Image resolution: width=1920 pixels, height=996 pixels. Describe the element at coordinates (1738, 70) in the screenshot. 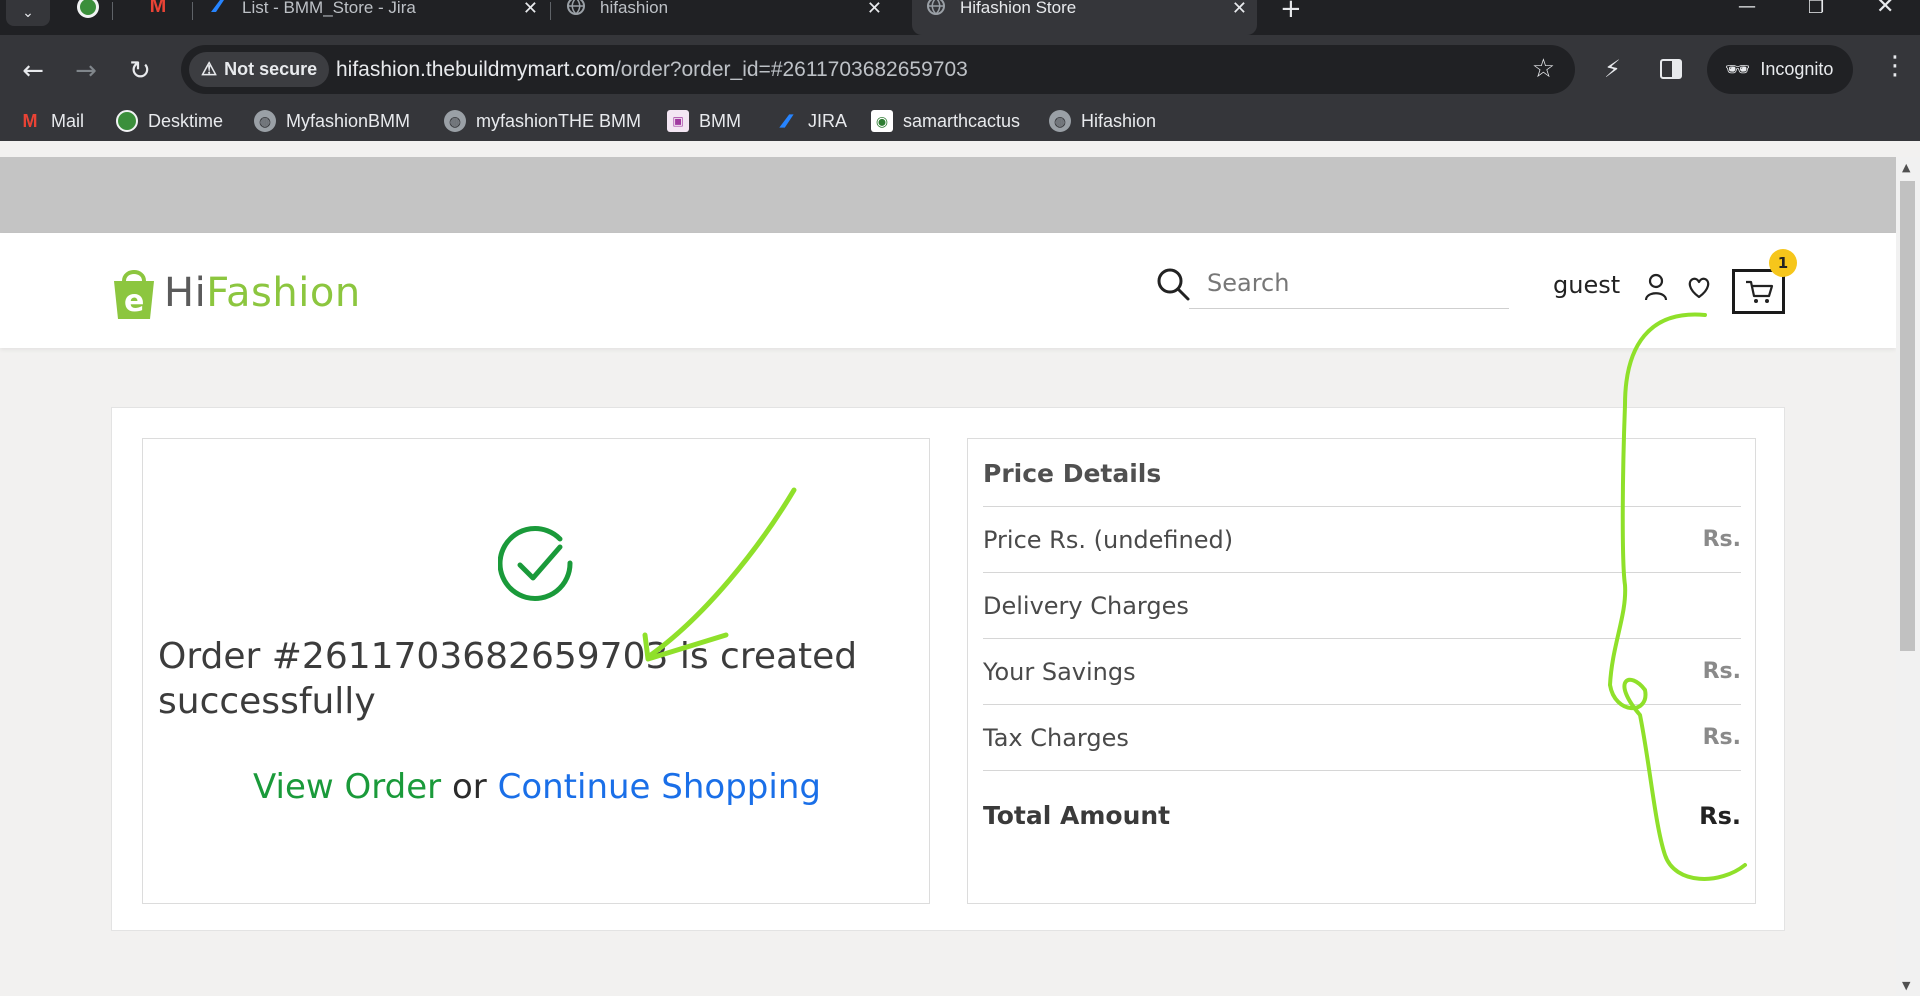

I see `incognito-icon: 🕶` at that location.